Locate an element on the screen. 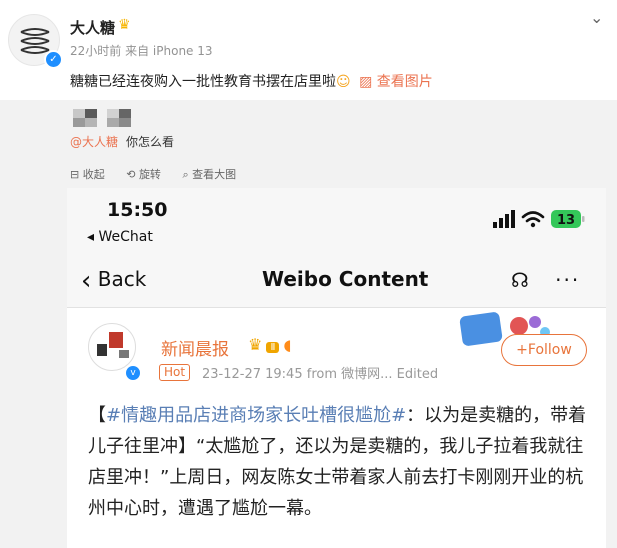 The height and width of the screenshot is (548, 617). grin-emoji-icon: ☺ is located at coordinates (343, 82).